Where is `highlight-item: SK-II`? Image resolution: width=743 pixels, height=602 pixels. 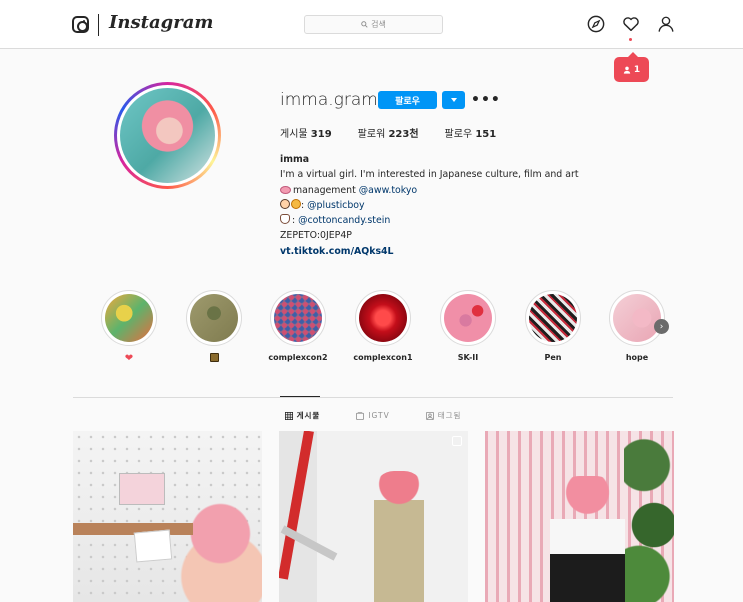
highlight-item: SK-II is located at coordinates (468, 327).